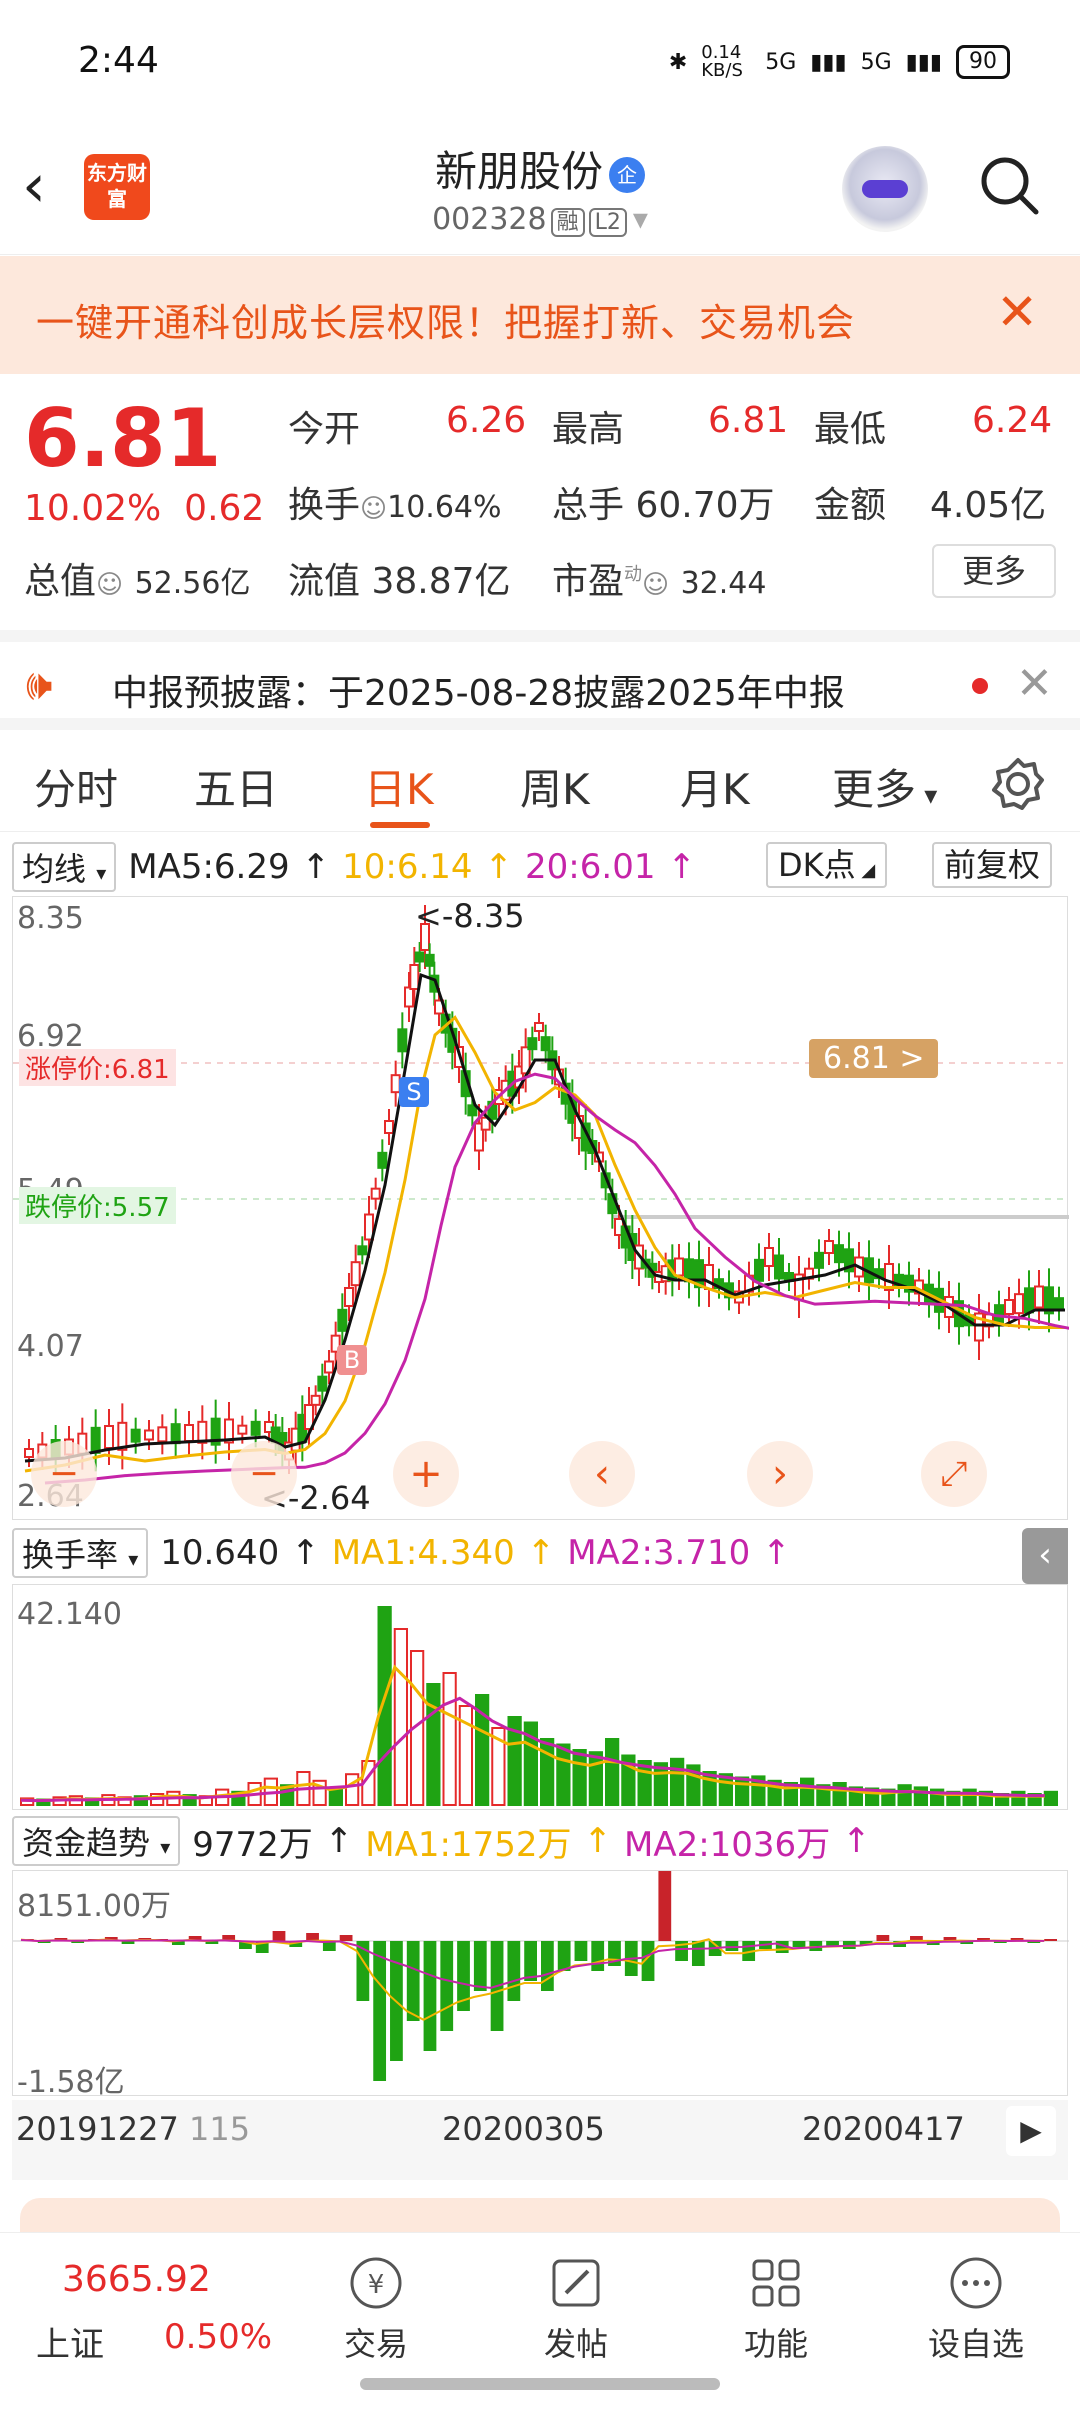 The width and height of the screenshot is (1080, 2414). I want to click on nav-trade: ¥ 交易, so click(376, 2309).